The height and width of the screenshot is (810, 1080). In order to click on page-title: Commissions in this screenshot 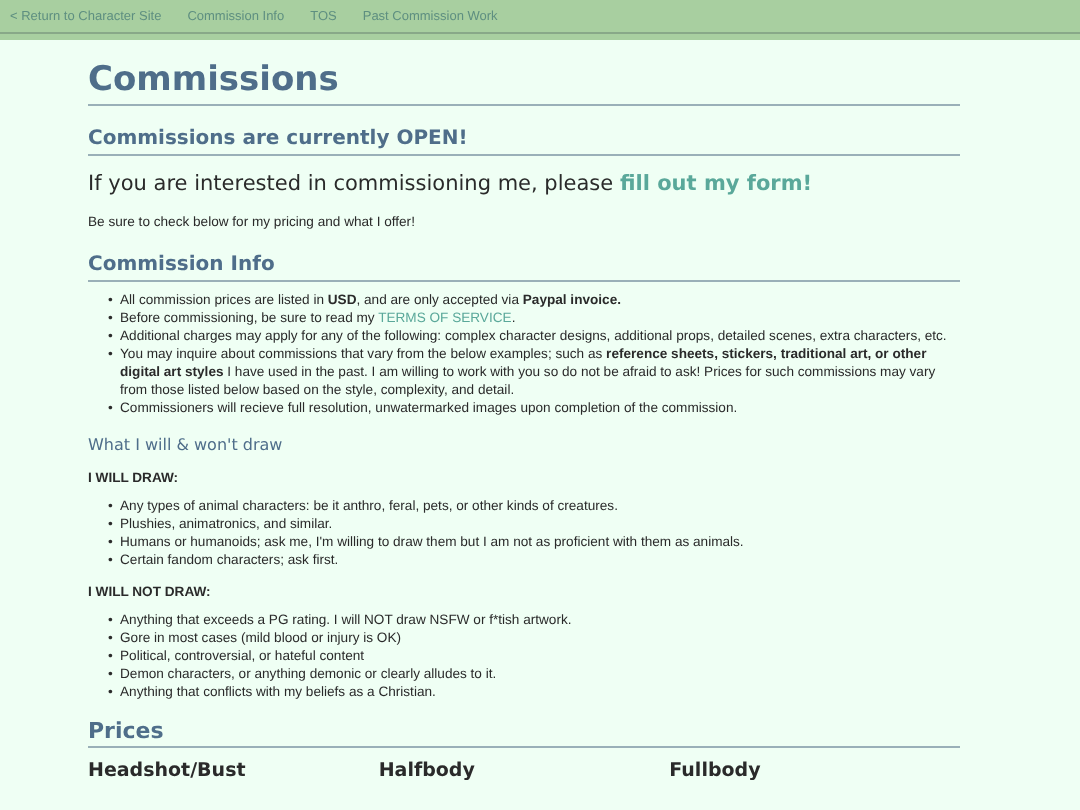, I will do `click(524, 83)`.